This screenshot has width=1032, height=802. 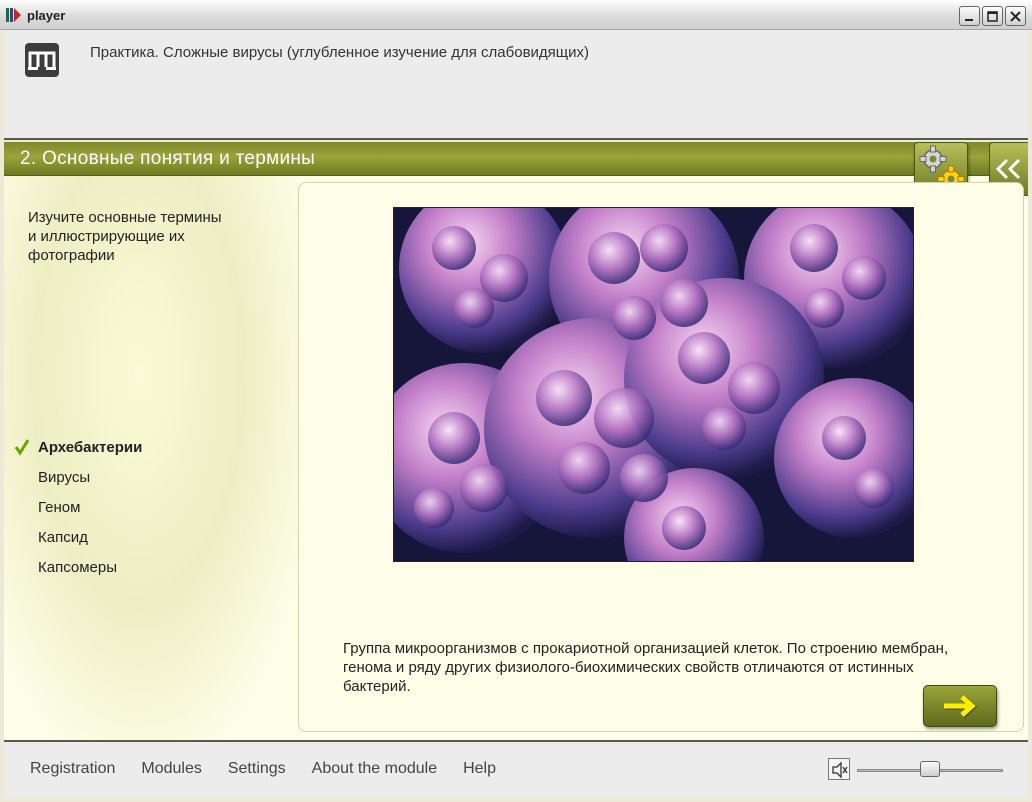 I want to click on volume-slider-thumb, so click(x=930, y=769).